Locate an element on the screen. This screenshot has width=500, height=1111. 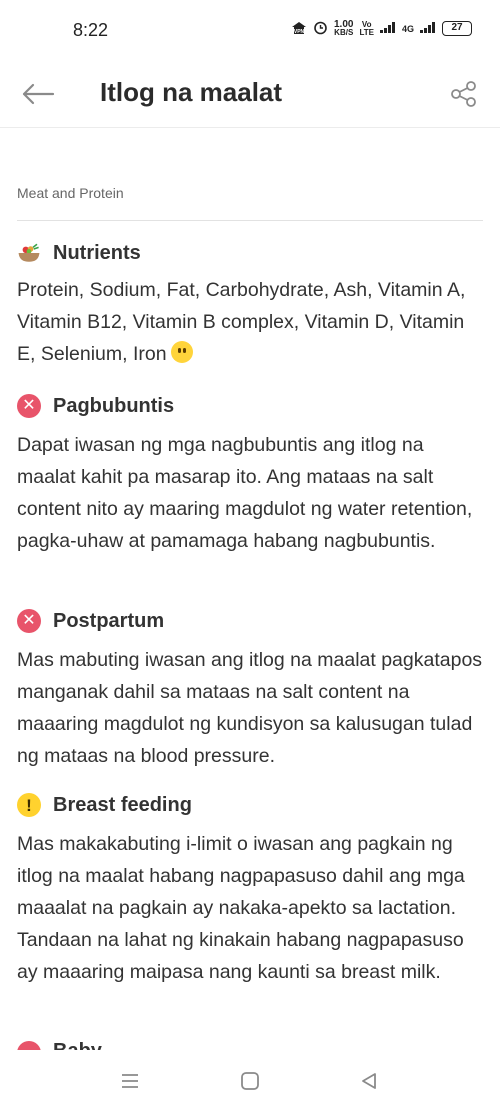
category-label: Meat and Protein is located at coordinates (70, 193).